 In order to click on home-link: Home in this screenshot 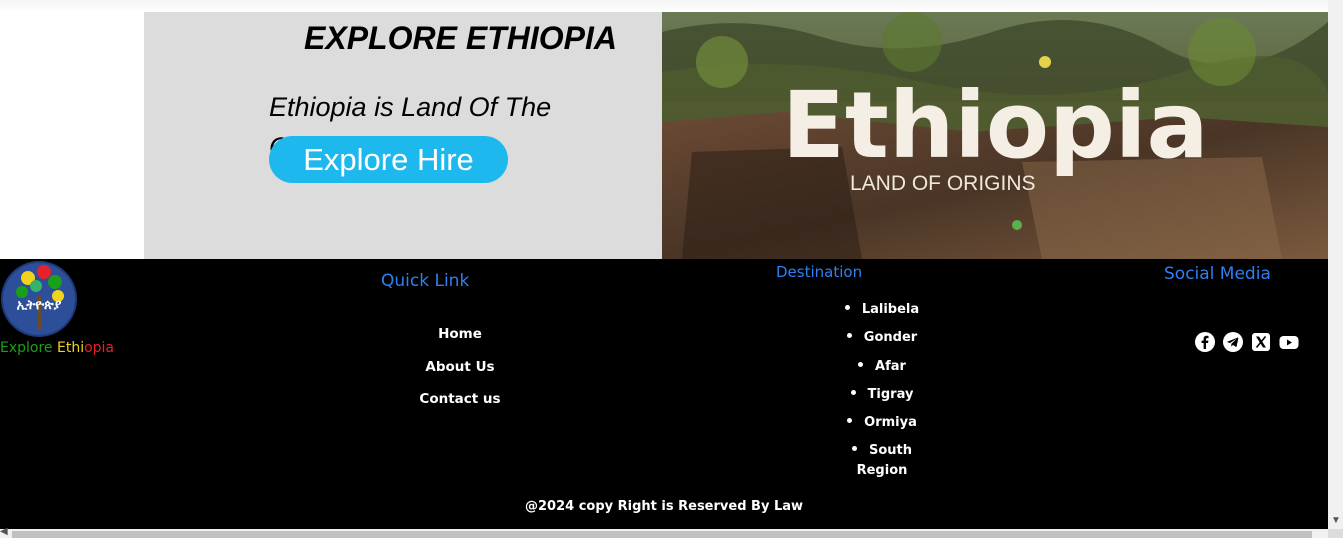, I will do `click(460, 334)`.